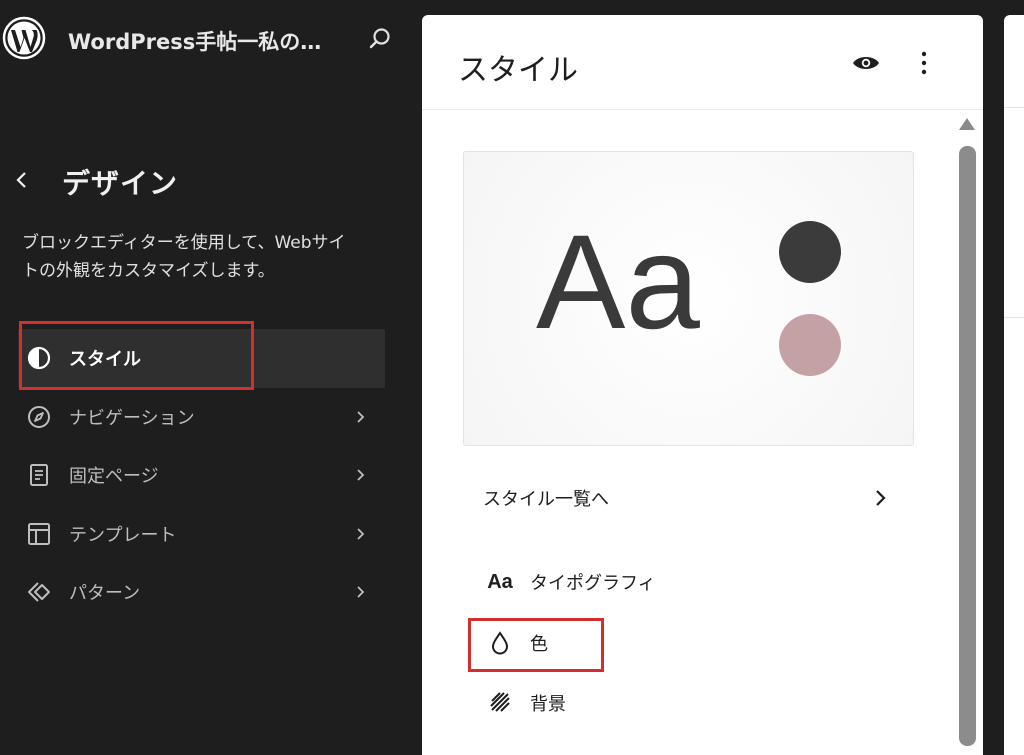  I want to click on sidebar-item-label: ナビゲーション, so click(132, 418).